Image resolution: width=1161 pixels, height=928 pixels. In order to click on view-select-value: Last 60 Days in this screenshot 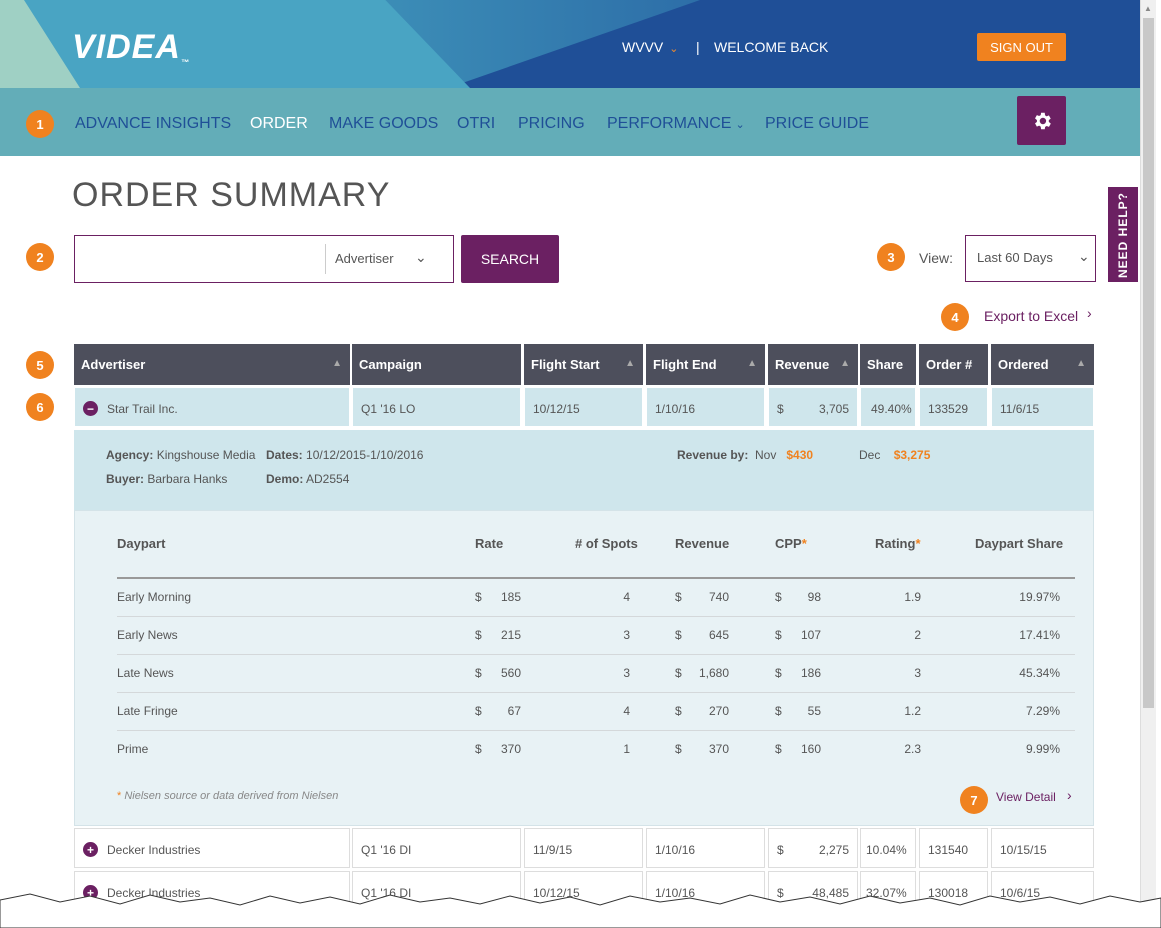, I will do `click(1015, 257)`.